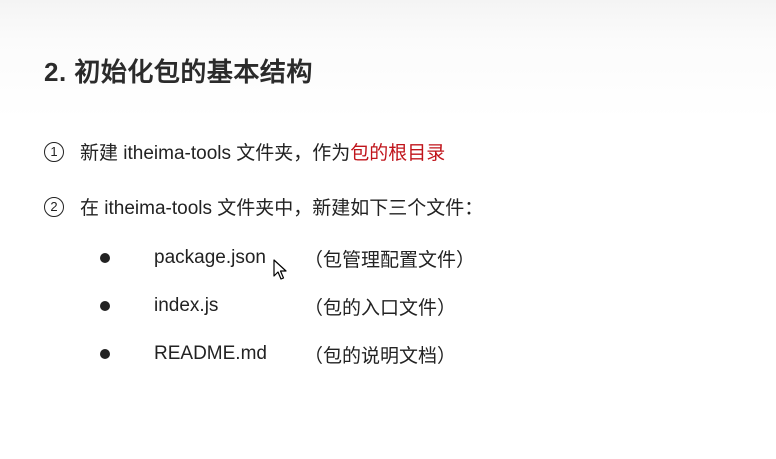 This screenshot has height=459, width=776. I want to click on step-1-text: 新建 itheima-tools 文件夹，作为, so click(215, 153).